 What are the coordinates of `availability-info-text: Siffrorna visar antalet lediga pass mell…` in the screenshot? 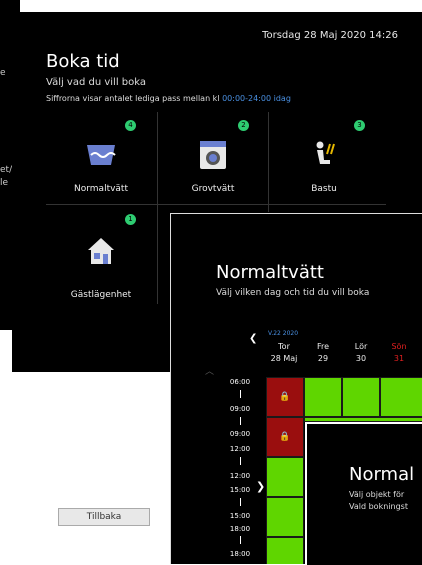 It's located at (134, 98).